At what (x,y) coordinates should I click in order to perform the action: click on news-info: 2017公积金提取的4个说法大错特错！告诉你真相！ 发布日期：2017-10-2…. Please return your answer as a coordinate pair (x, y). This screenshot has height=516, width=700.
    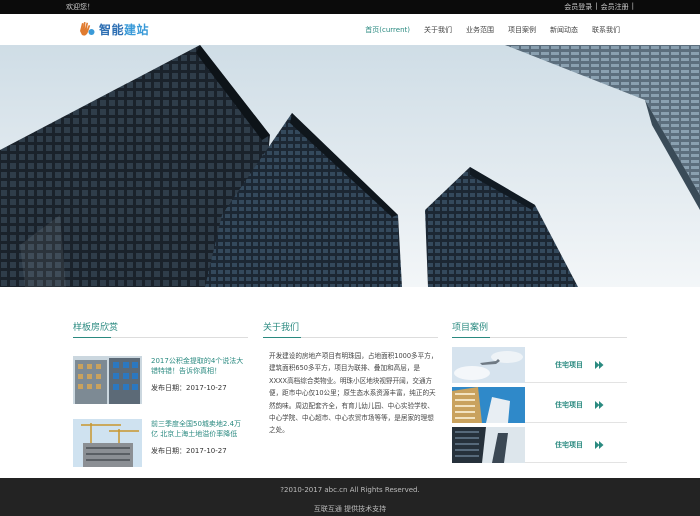
    Looking at the image, I should click on (199, 380).